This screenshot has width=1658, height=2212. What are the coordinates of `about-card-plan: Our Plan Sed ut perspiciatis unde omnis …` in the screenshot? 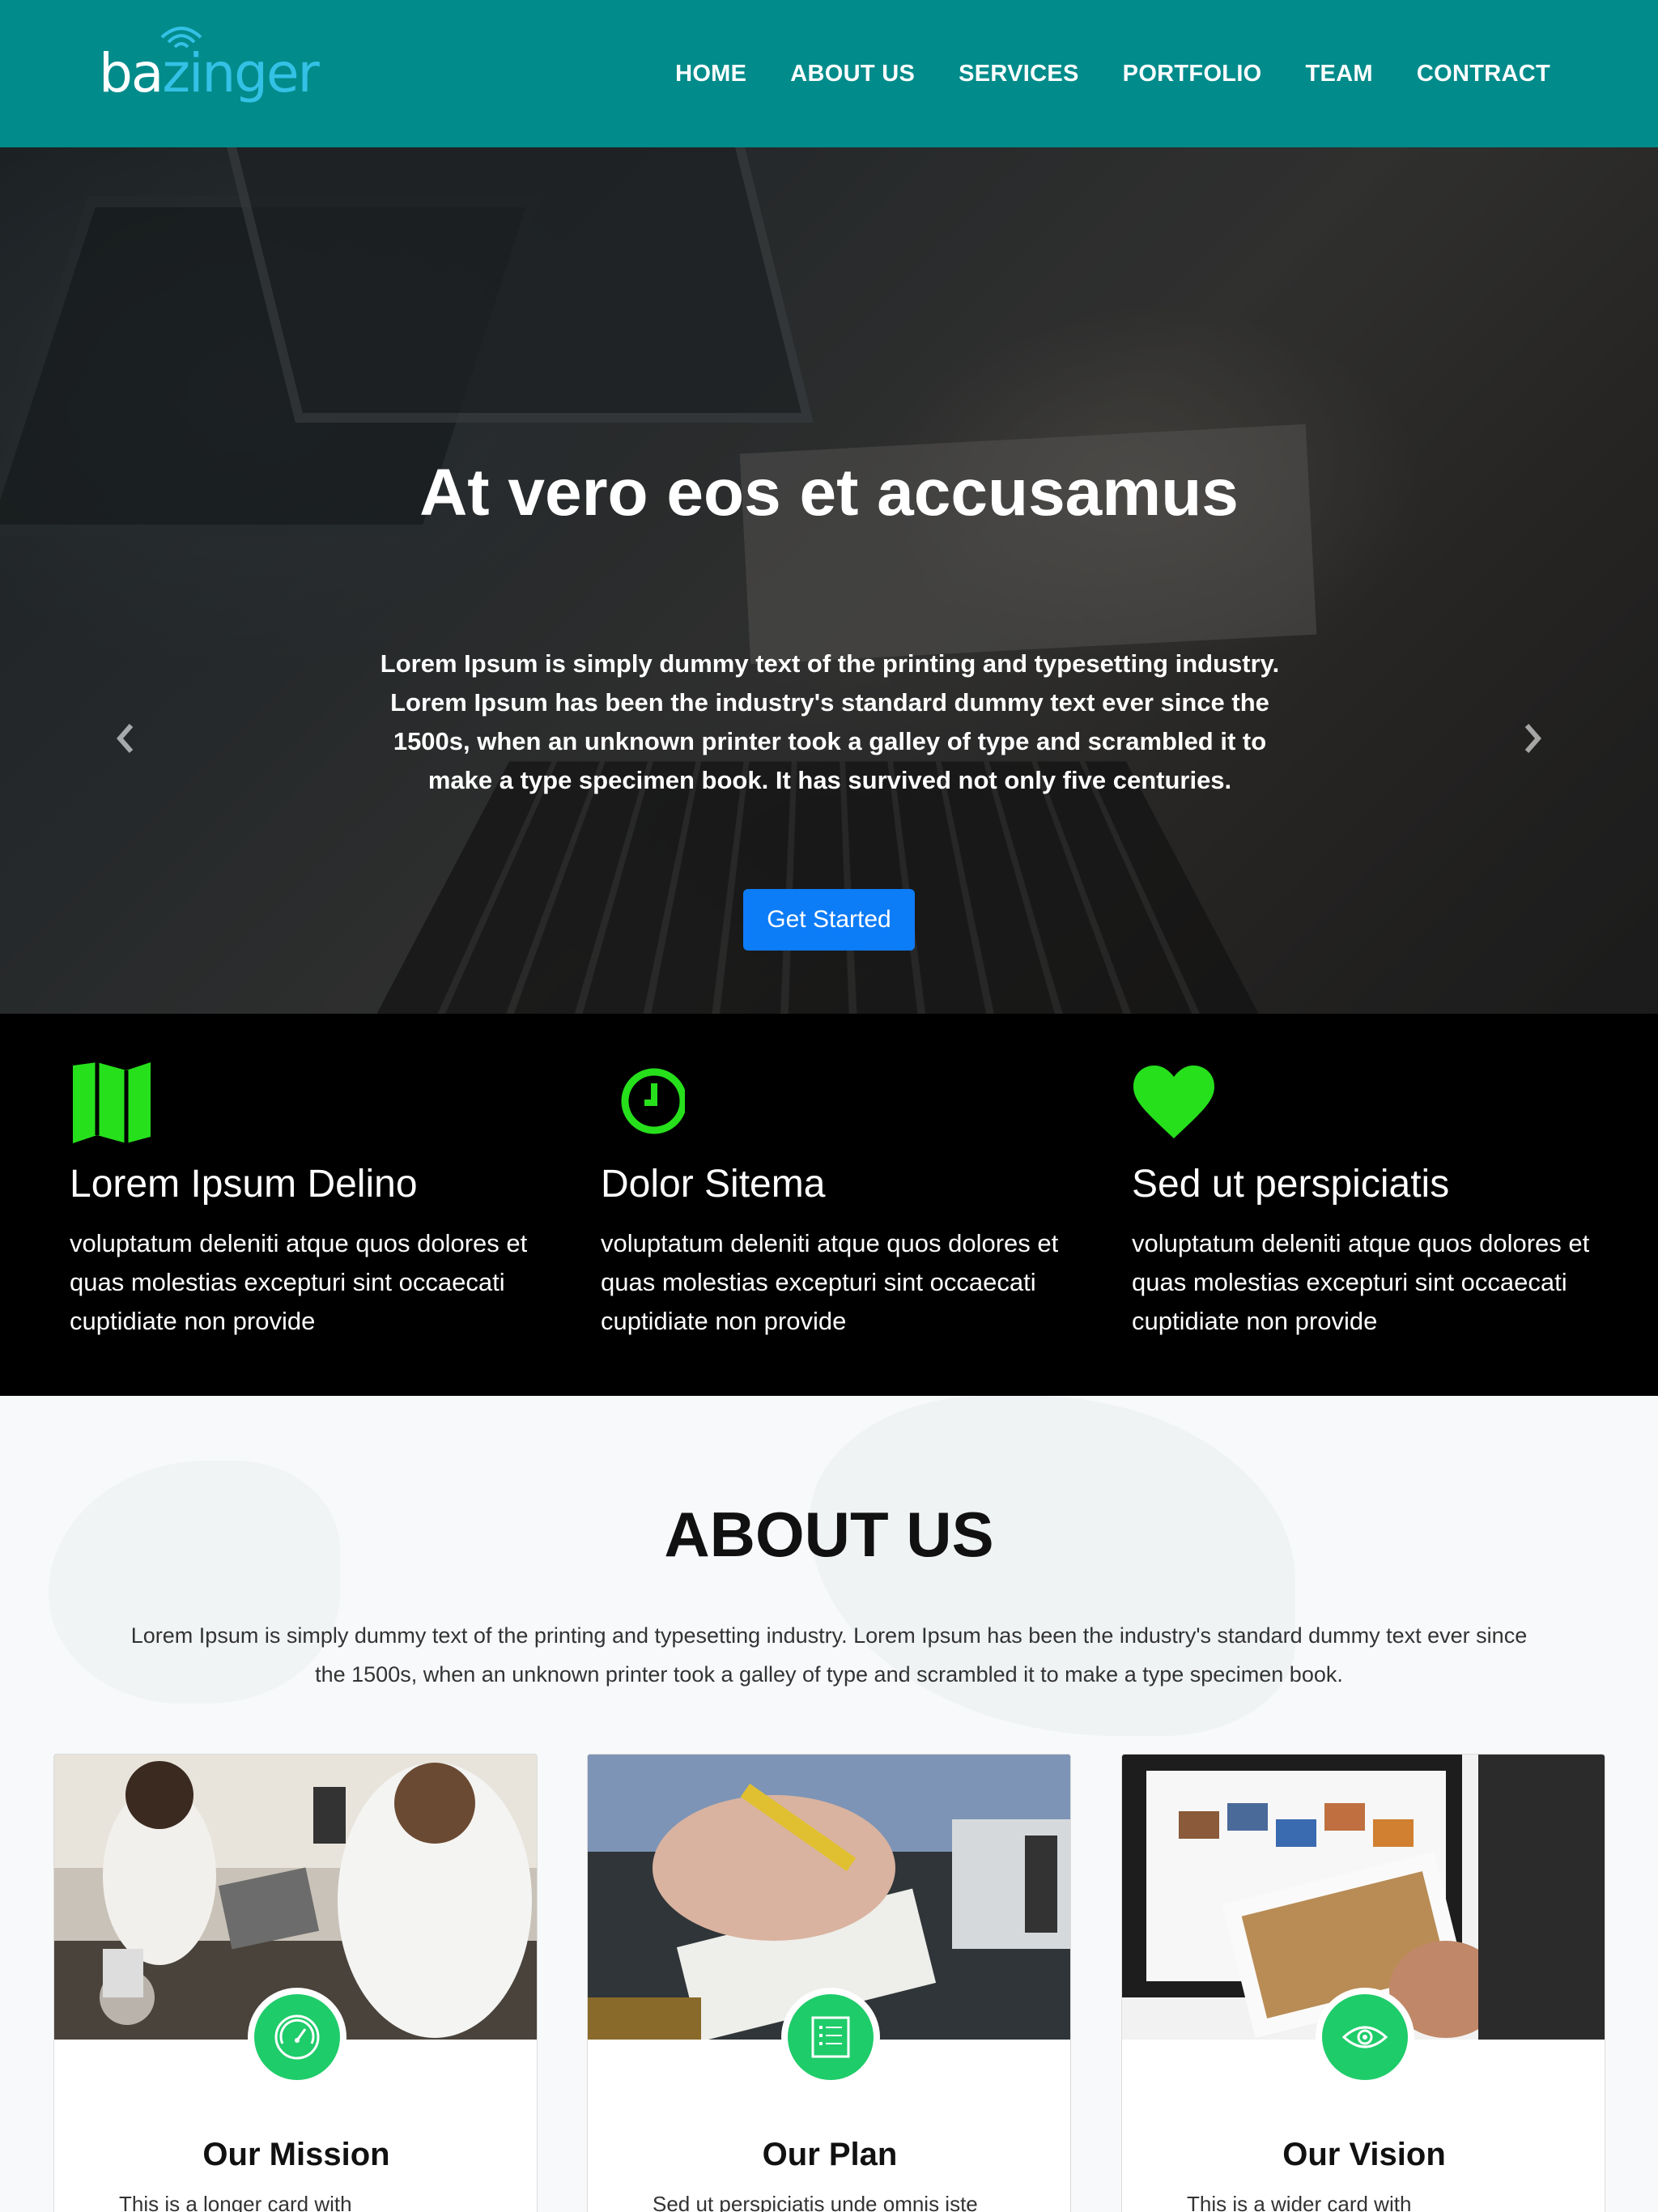 It's located at (829, 1983).